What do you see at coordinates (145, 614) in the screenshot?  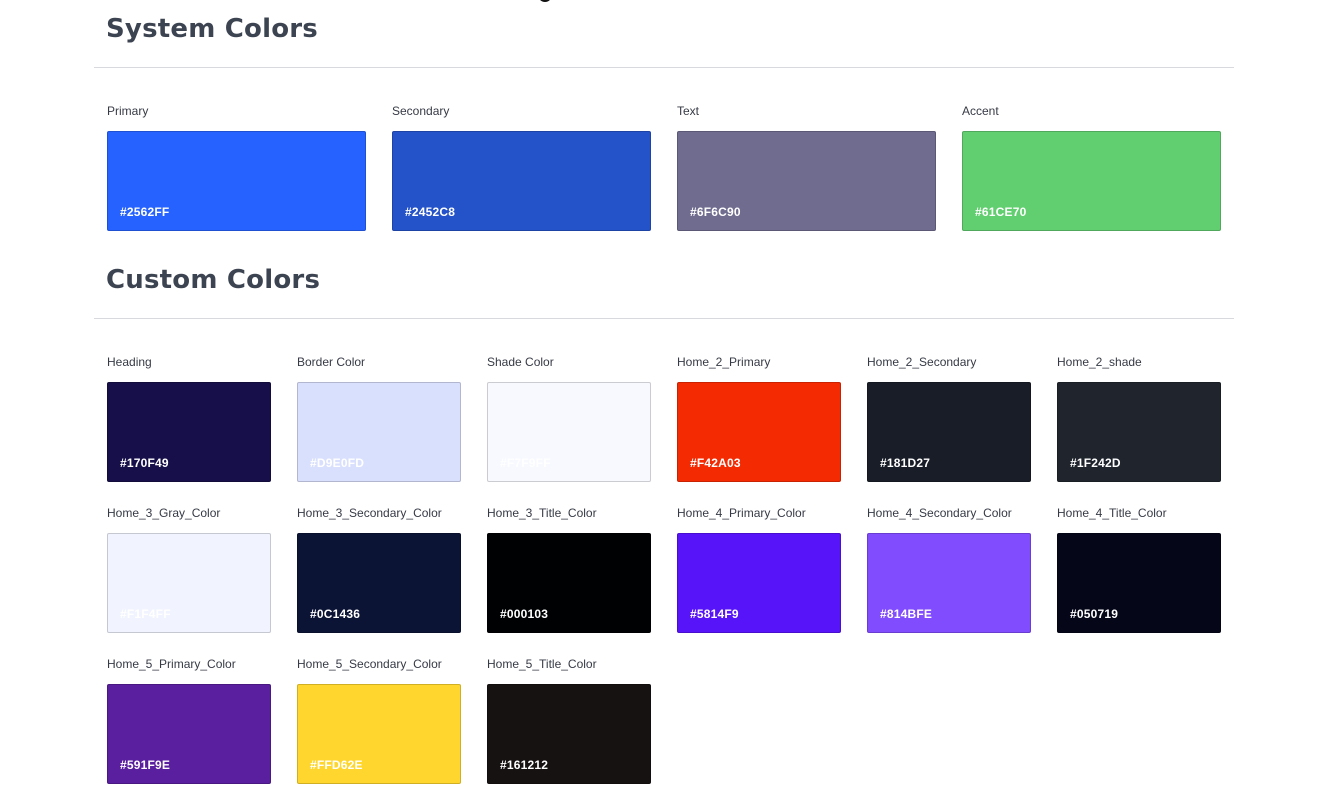 I see `swatch-hex-code: #F1F4FF` at bounding box center [145, 614].